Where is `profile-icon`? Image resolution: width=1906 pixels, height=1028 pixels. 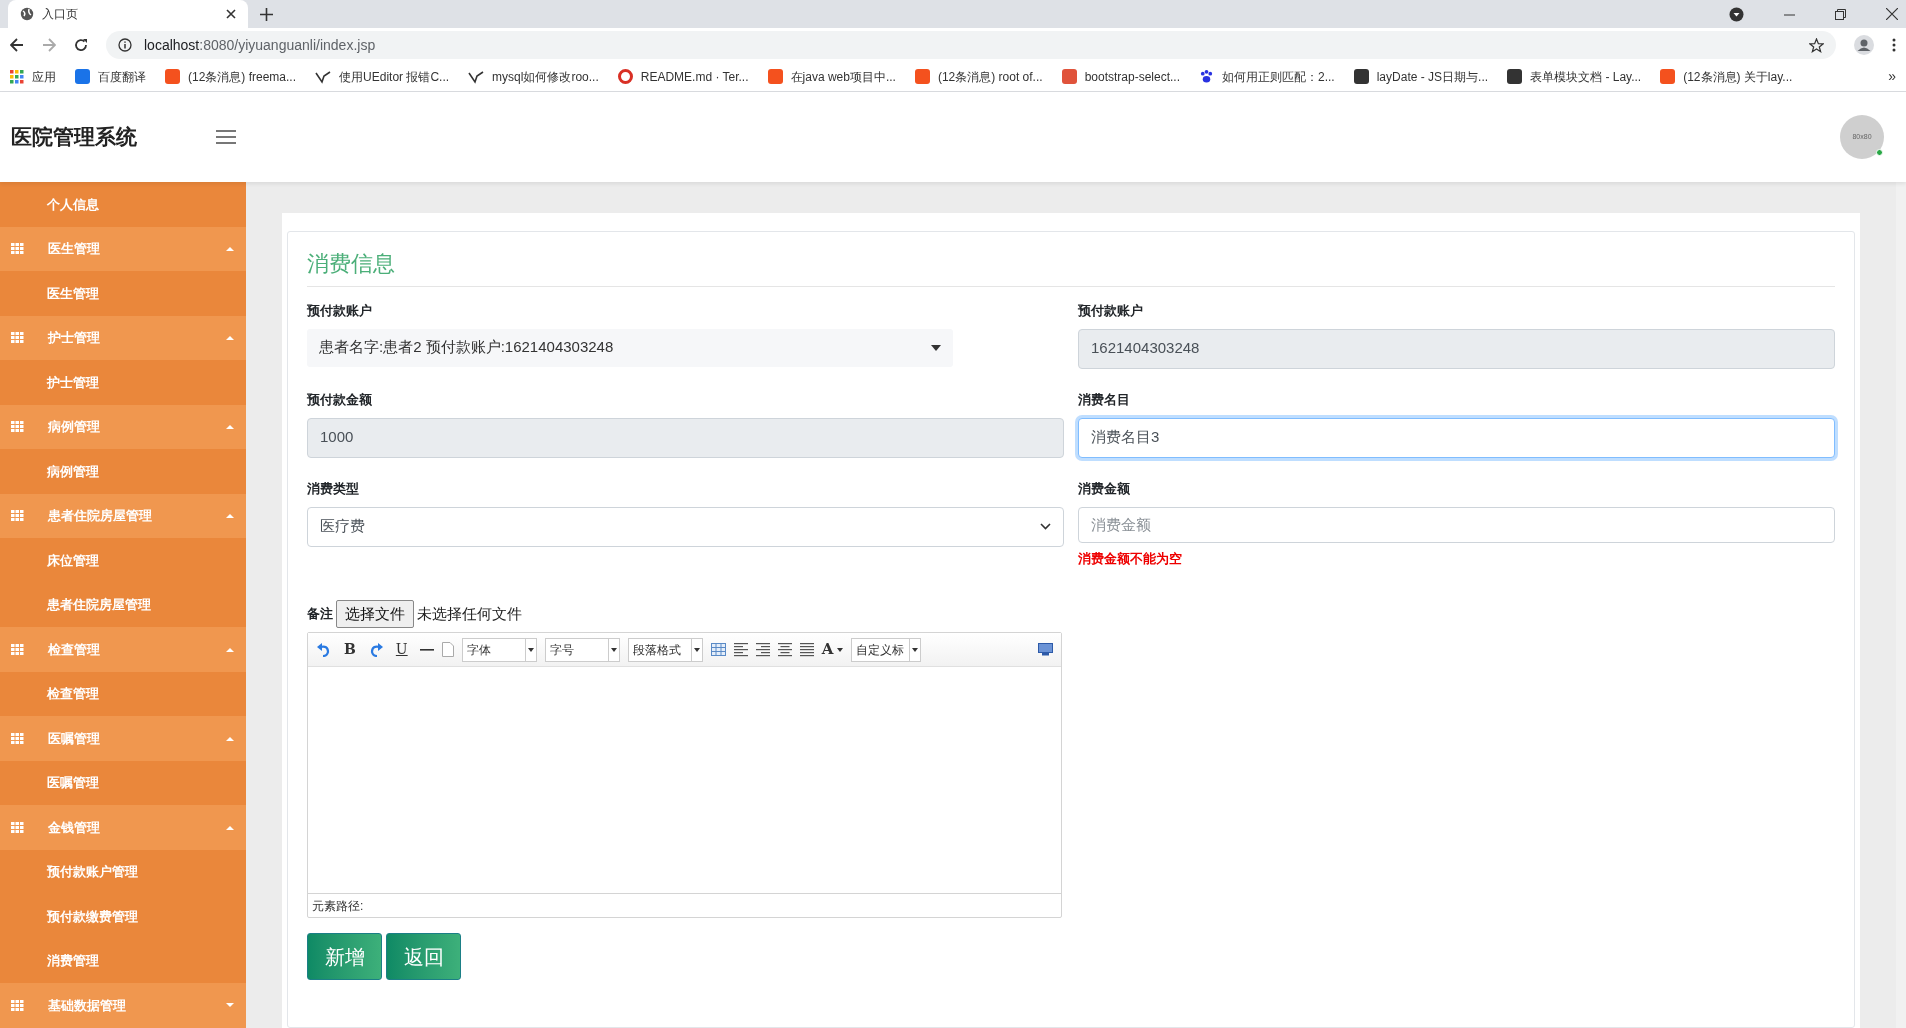 profile-icon is located at coordinates (1864, 45).